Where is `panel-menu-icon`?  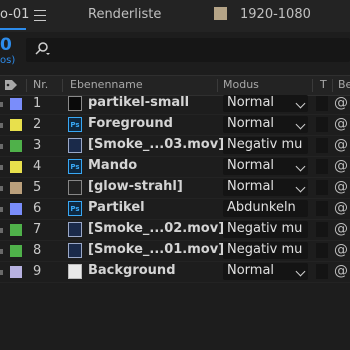
panel-menu-icon is located at coordinates (40, 15).